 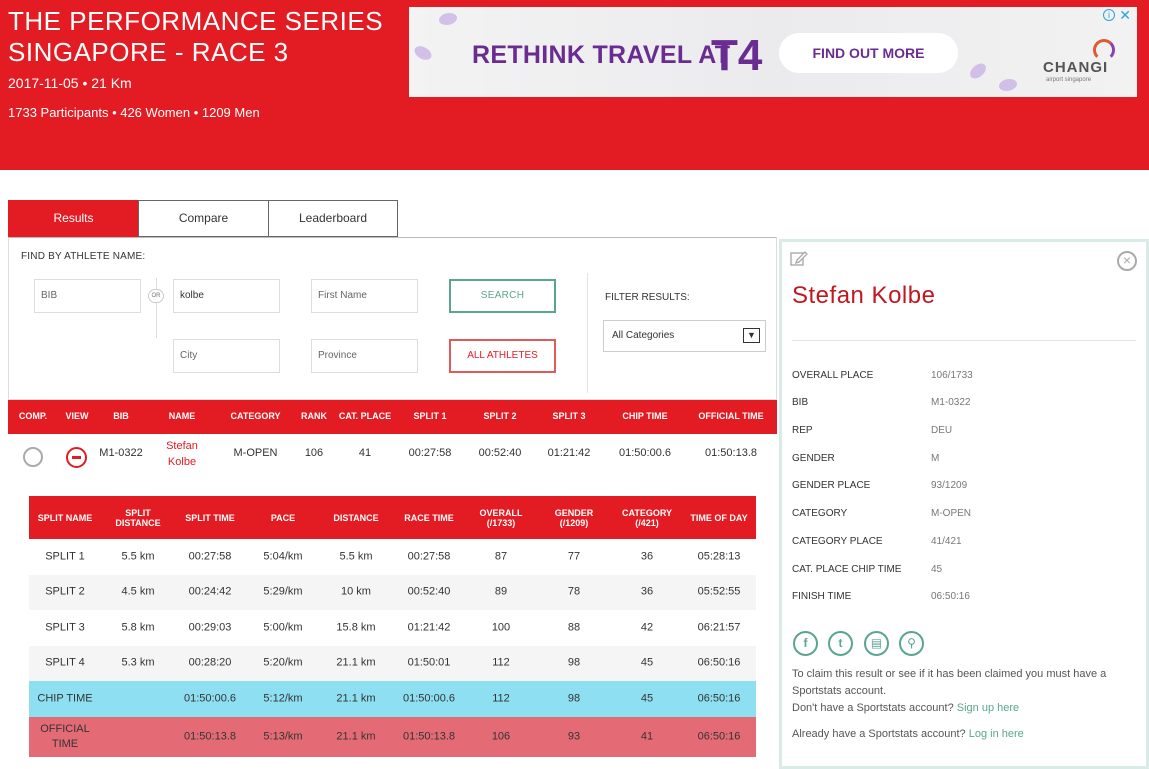 I want to click on cell-gender: 98, so click(x=574, y=698).